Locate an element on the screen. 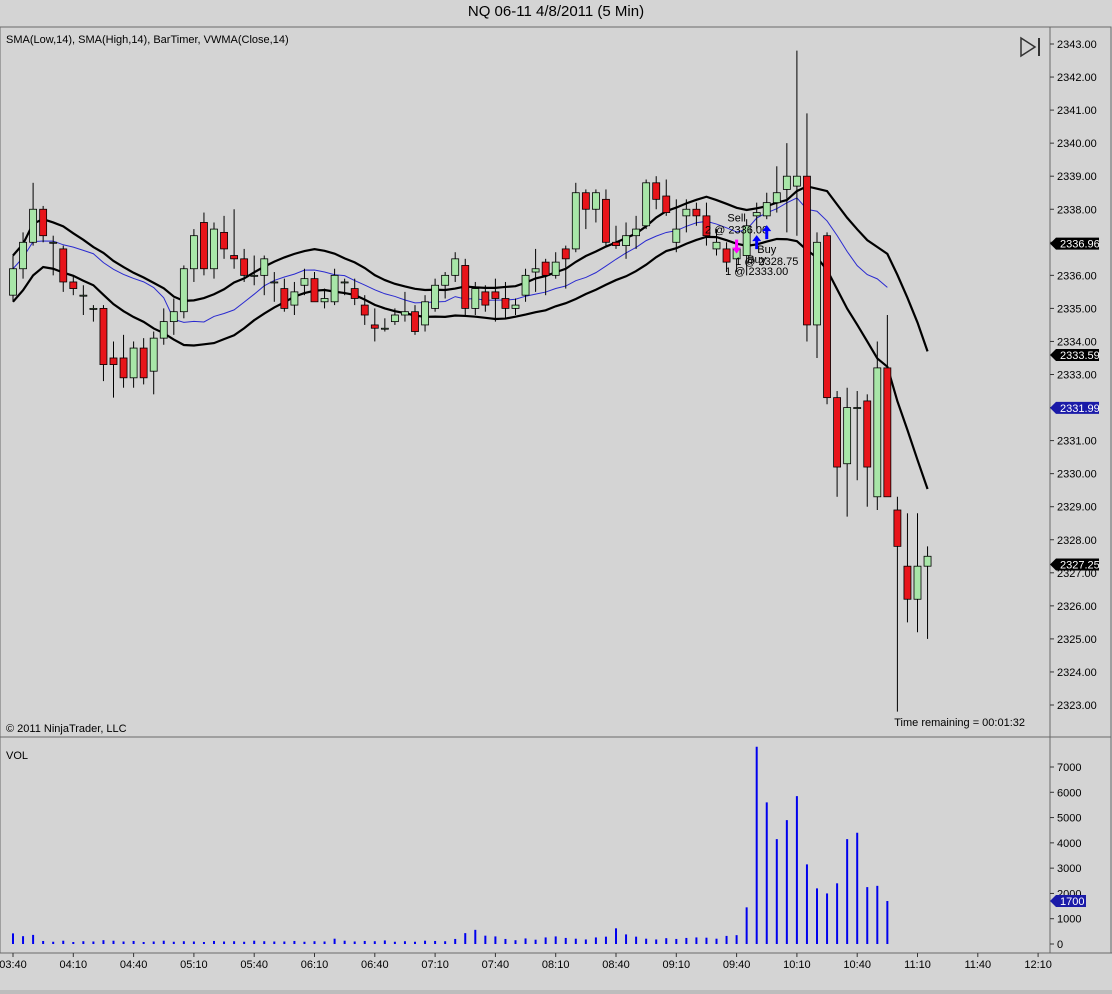  copyright-label: © 2011 NinjaTrader, LLC is located at coordinates (66, 729).